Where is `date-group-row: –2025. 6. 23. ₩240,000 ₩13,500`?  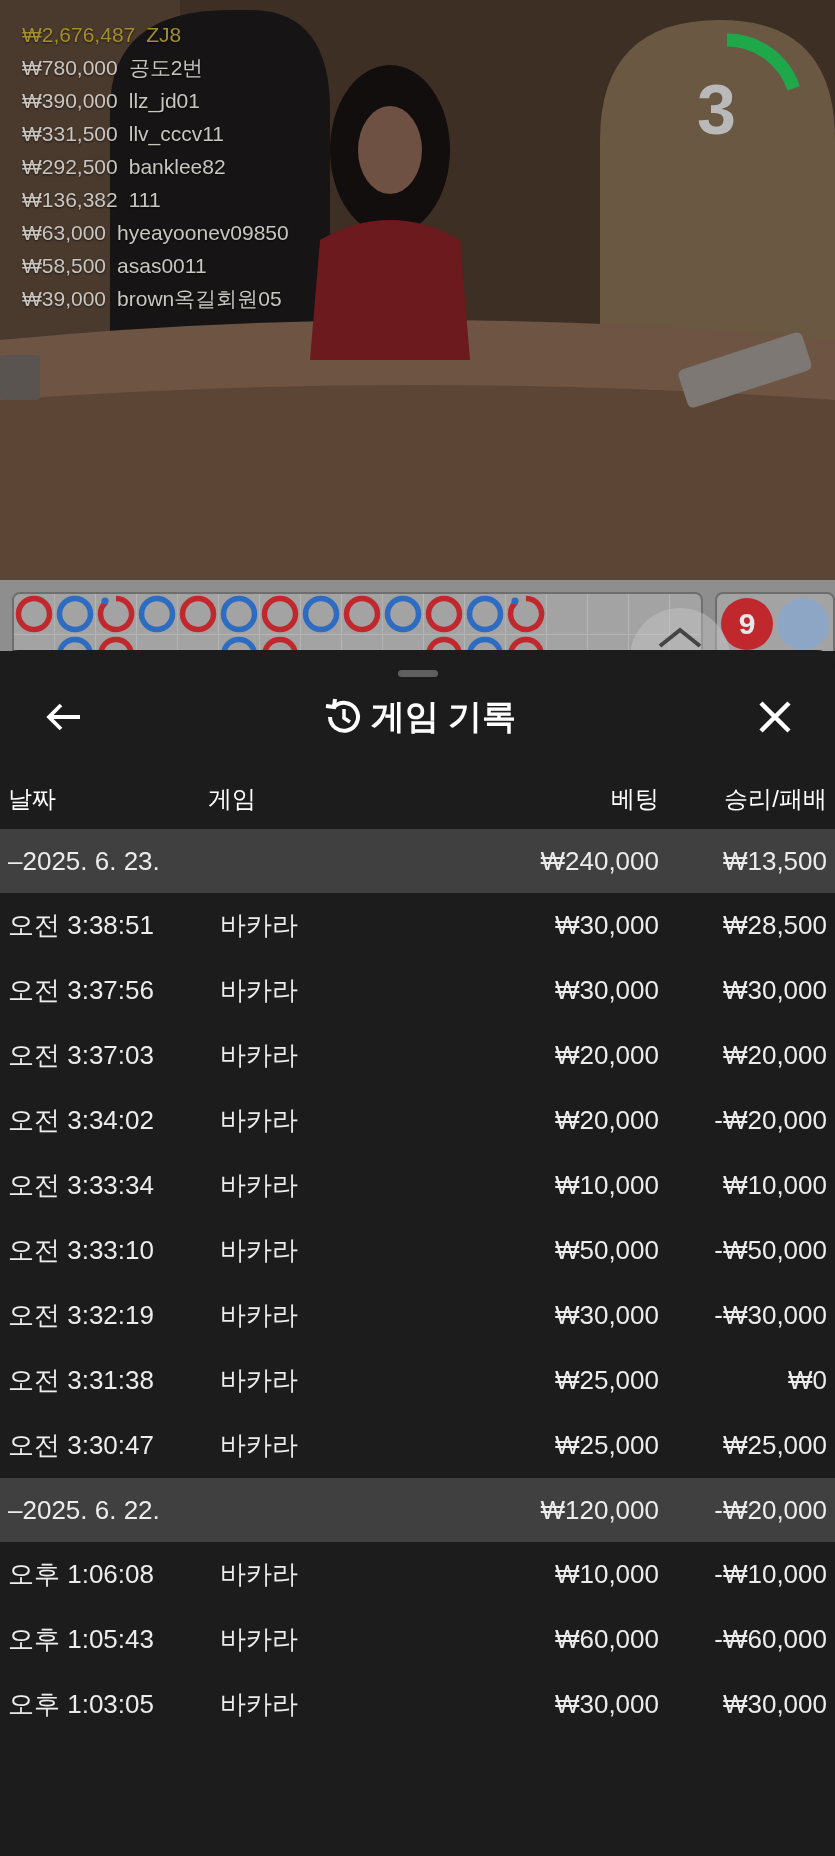 date-group-row: –2025. 6. 23. ₩240,000 ₩13,500 is located at coordinates (417, 861).